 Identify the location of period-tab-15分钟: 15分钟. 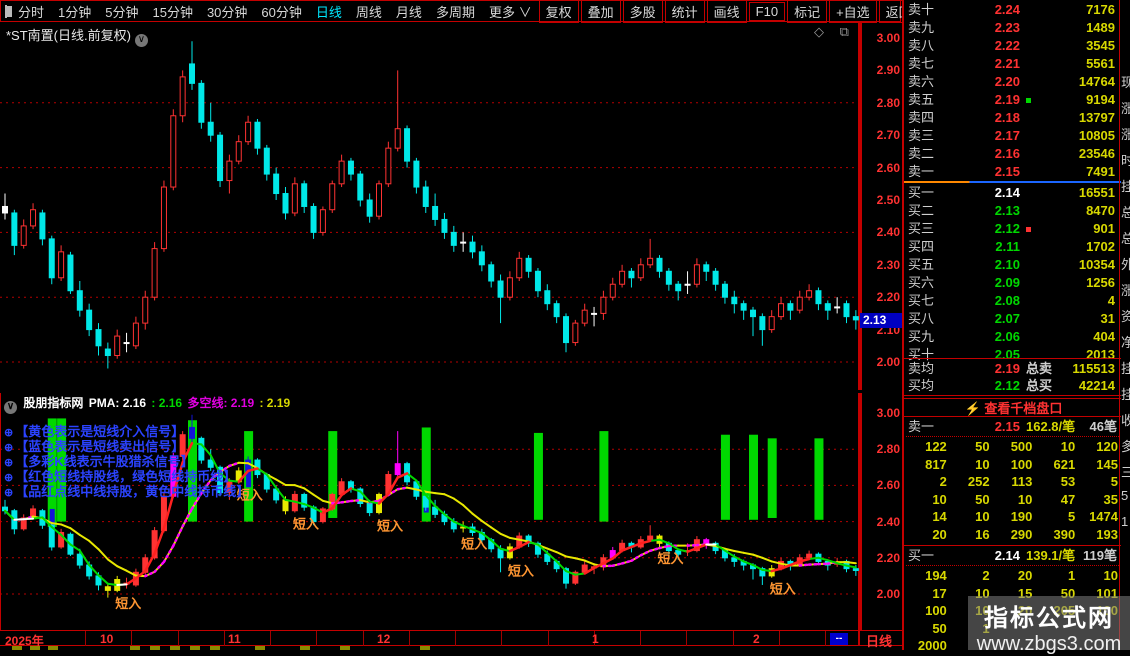
(172, 11).